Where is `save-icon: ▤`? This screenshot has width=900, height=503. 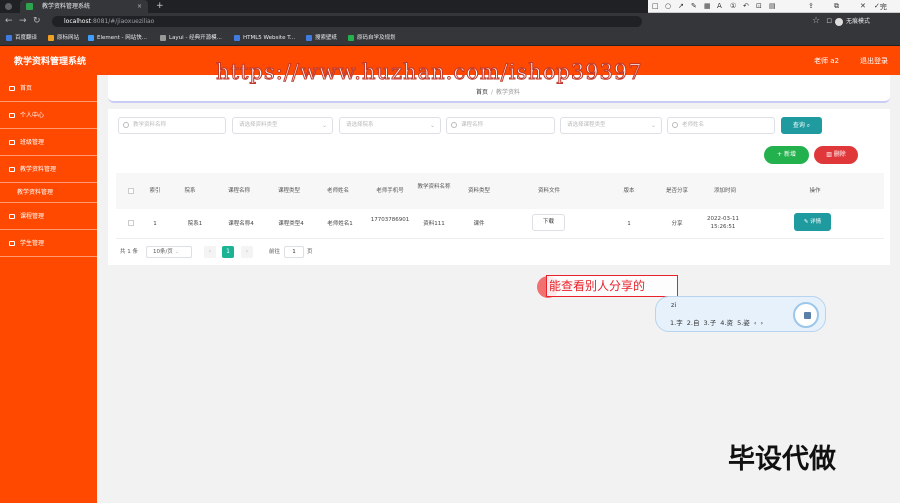
save-icon: ▤ is located at coordinates (772, 6).